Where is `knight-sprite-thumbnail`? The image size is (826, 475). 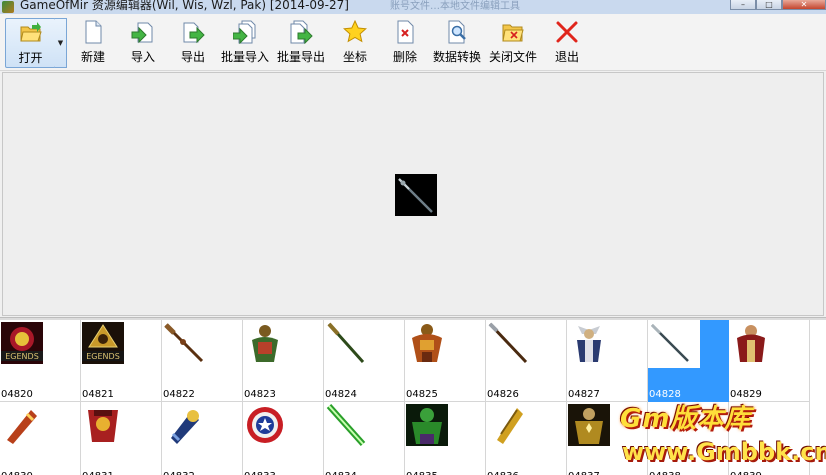
knight-sprite-thumbnail is located at coordinates (589, 343).